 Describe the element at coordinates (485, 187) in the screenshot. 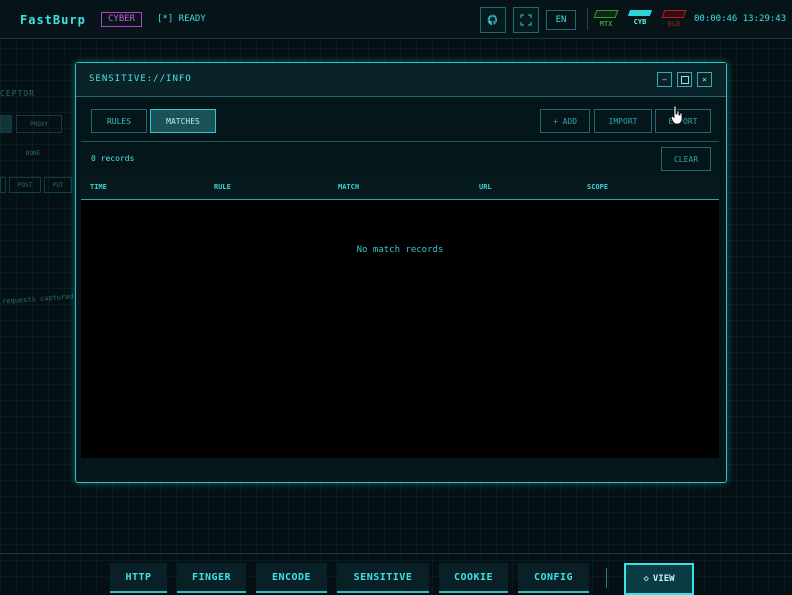

I see `column-header-url: URL` at that location.